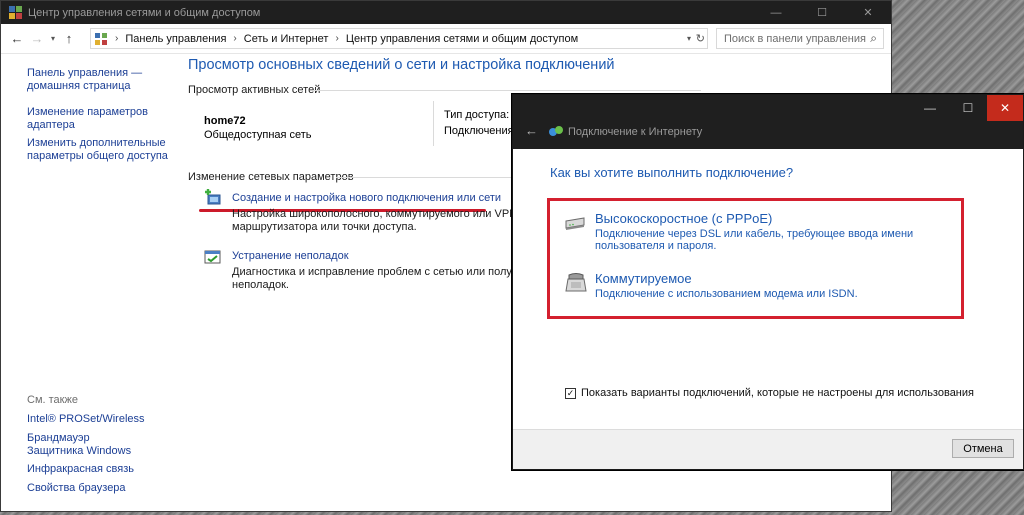 This screenshot has width=1024, height=515. Describe the element at coordinates (53, 38) in the screenshot. I see `recent-pages-chevron-icon: ▾` at that location.